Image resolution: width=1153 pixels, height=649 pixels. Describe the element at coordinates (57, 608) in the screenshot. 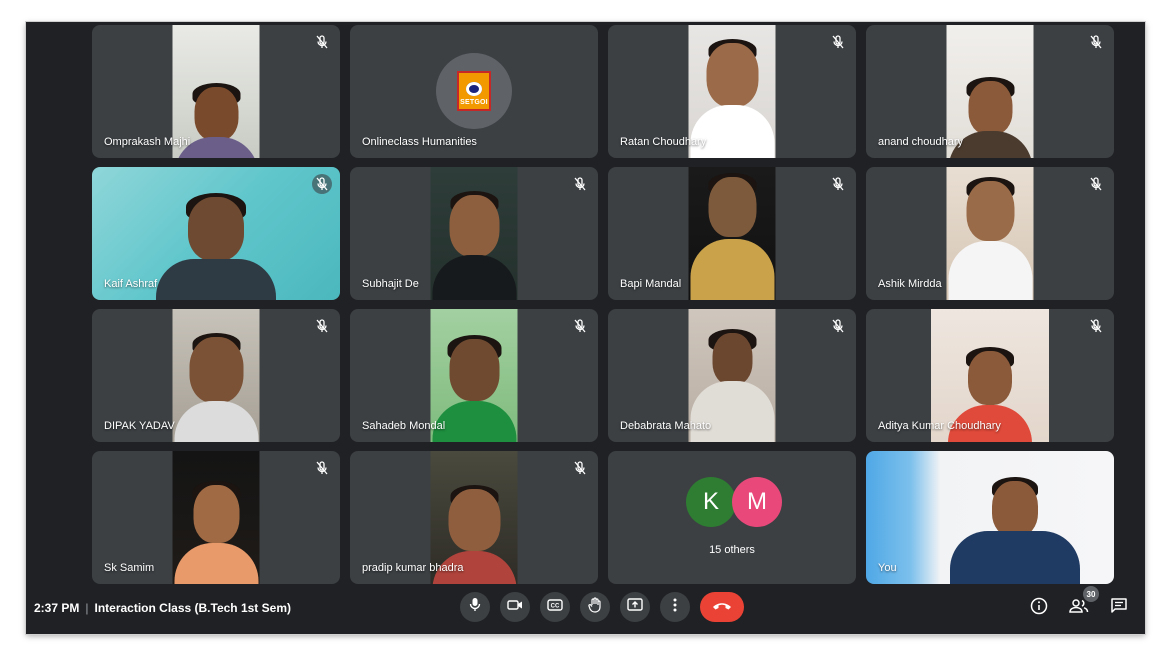

I see `meeting-time: 2:37 PM` at that location.